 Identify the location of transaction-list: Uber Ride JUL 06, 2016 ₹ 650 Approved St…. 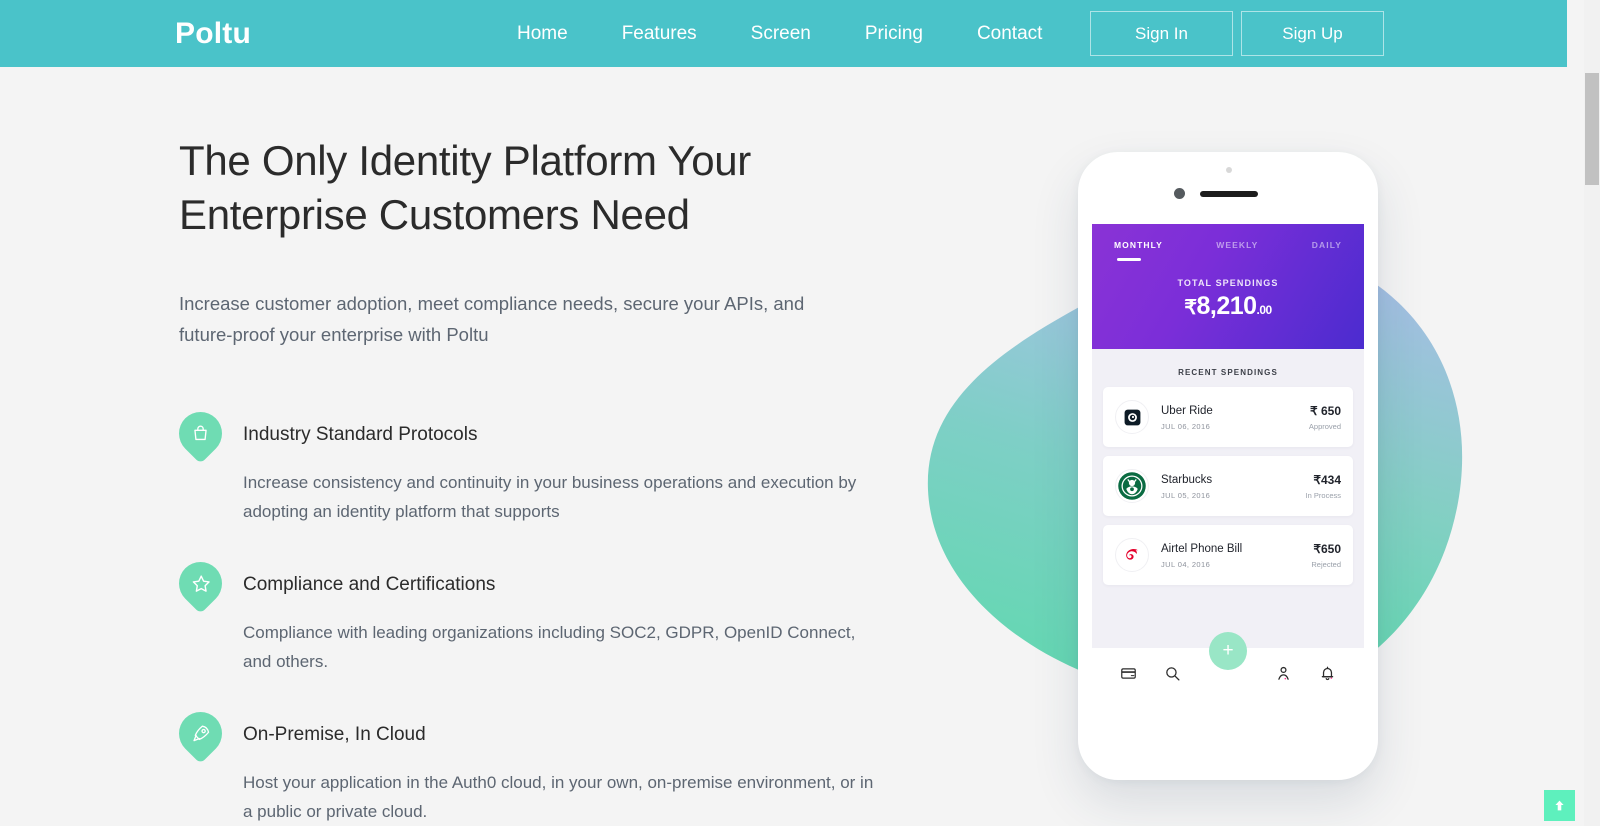
(1228, 481).